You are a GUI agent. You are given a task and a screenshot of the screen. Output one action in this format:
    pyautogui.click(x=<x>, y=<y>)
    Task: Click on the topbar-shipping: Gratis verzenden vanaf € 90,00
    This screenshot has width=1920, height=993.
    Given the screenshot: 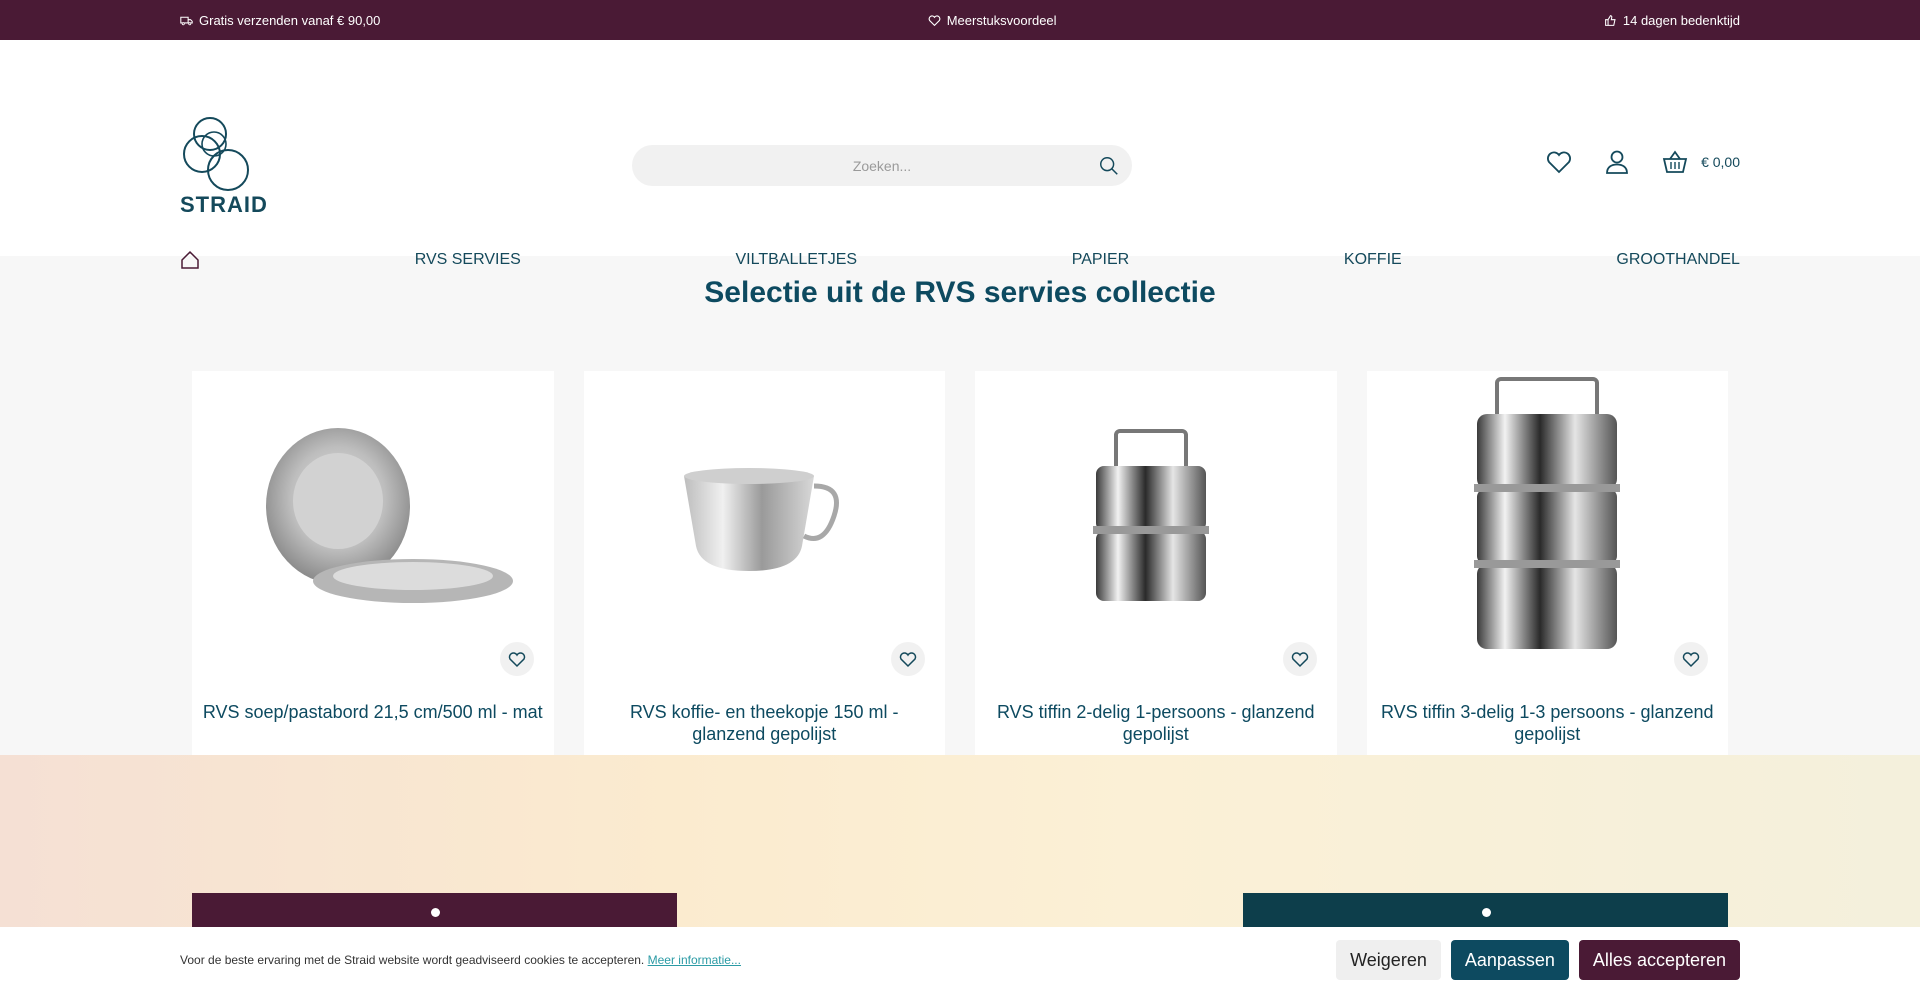 What is the action you would take?
    pyautogui.click(x=280, y=20)
    